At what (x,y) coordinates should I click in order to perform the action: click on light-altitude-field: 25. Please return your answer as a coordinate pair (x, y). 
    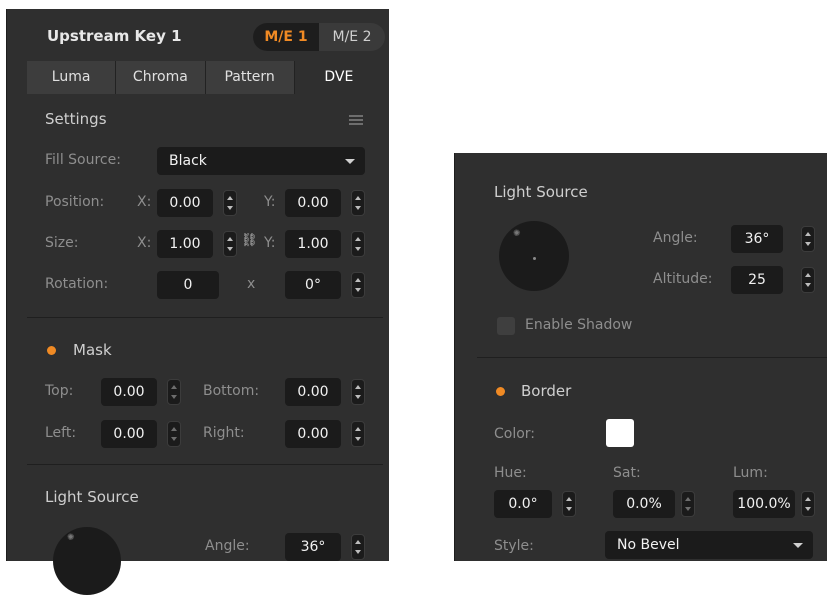
    Looking at the image, I should click on (757, 280).